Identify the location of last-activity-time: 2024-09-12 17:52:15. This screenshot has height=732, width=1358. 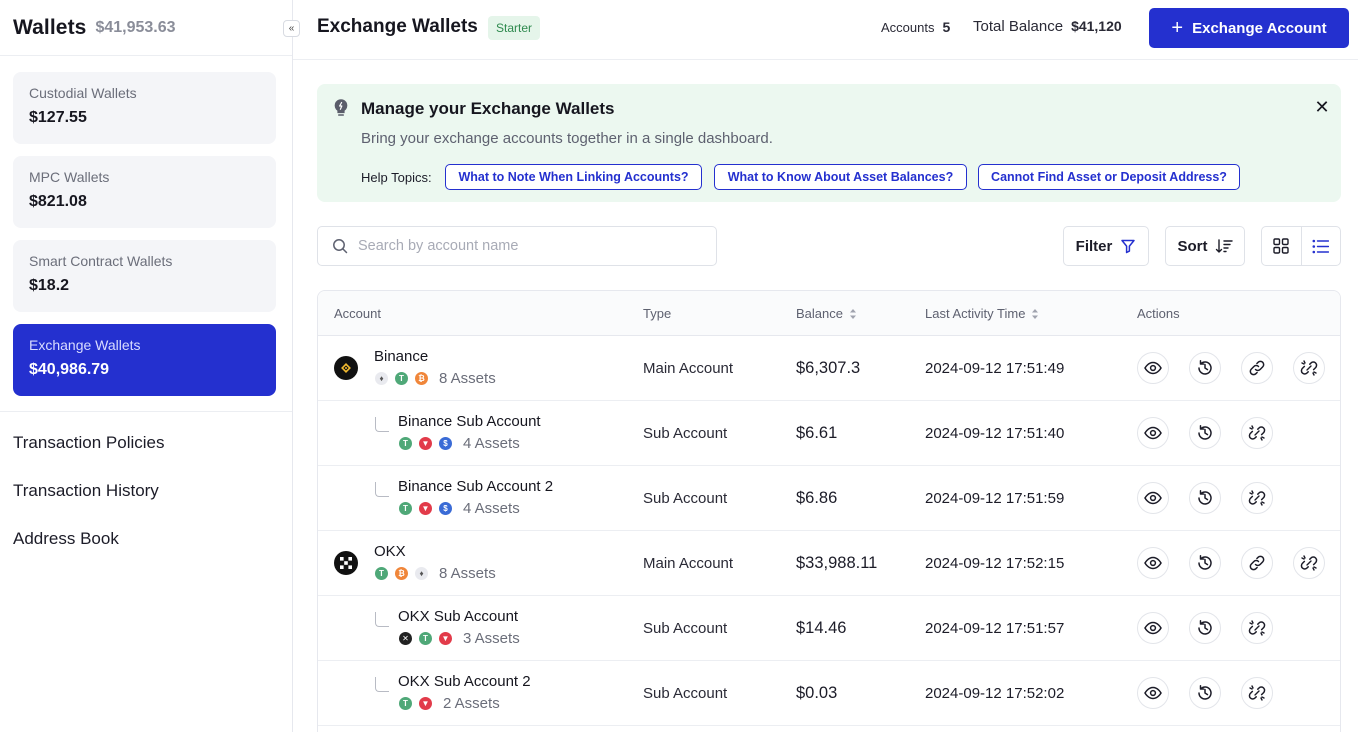
(995, 563).